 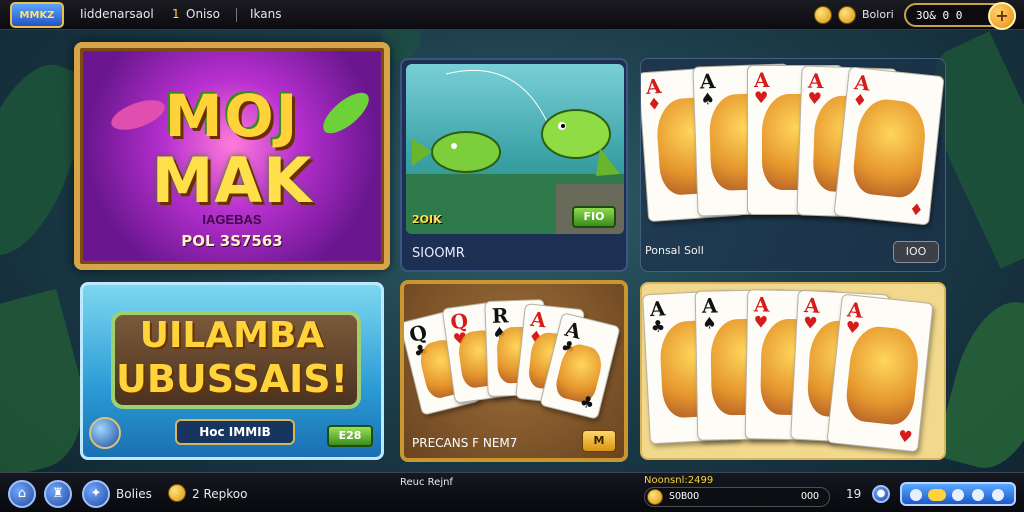 What do you see at coordinates (37, 15) in the screenshot?
I see `app-logo: MMKZ` at bounding box center [37, 15].